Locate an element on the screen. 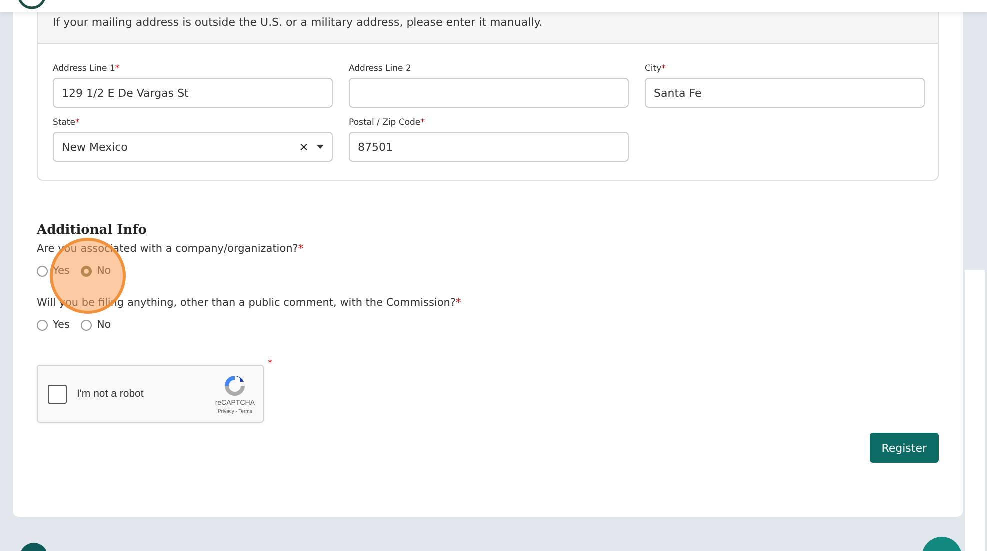  question-text: Will you be filing anything, other than a public comment, with the Commission?* is located at coordinates (249, 303).